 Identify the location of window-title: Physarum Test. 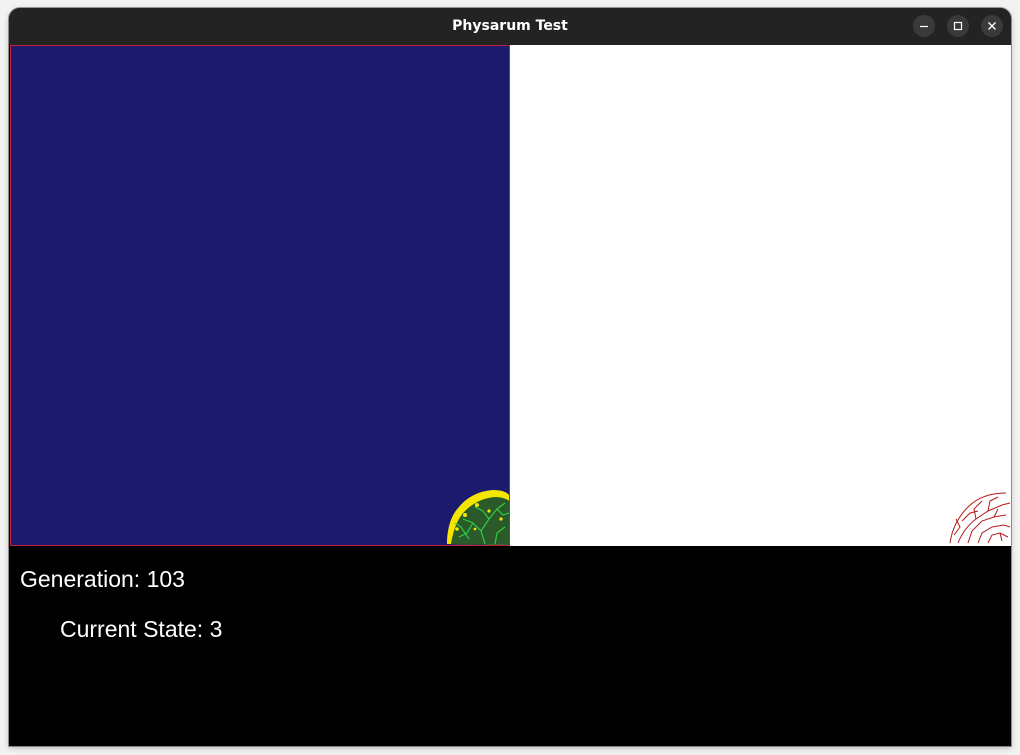
(510, 26).